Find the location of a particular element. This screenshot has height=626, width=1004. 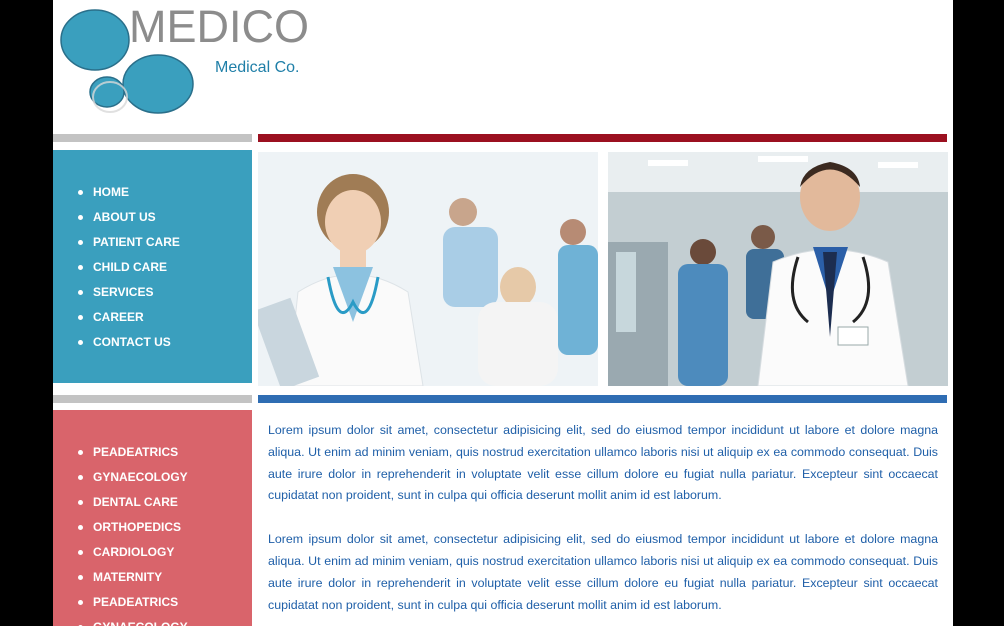

nav-item-patient-care: PATIENT CARE is located at coordinates (152, 242).